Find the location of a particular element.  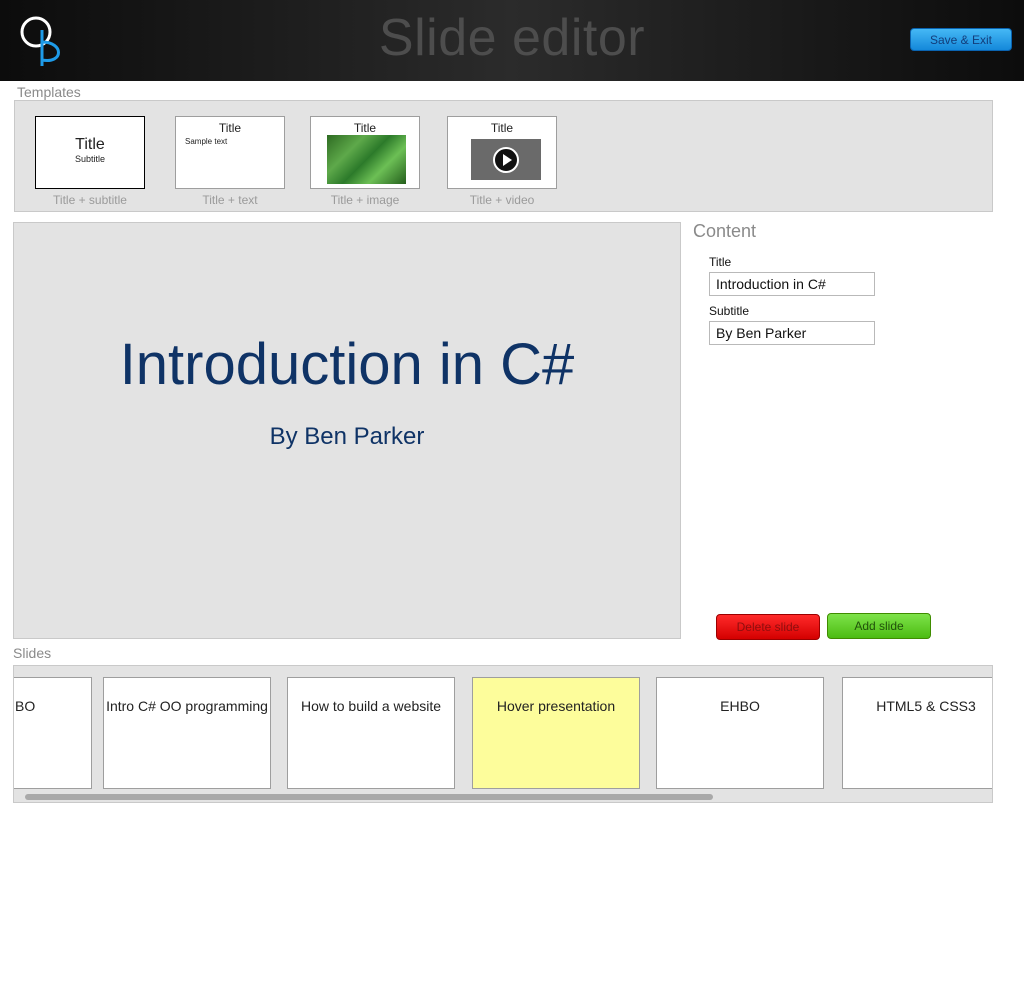

slides-label: Slides is located at coordinates (32, 653).